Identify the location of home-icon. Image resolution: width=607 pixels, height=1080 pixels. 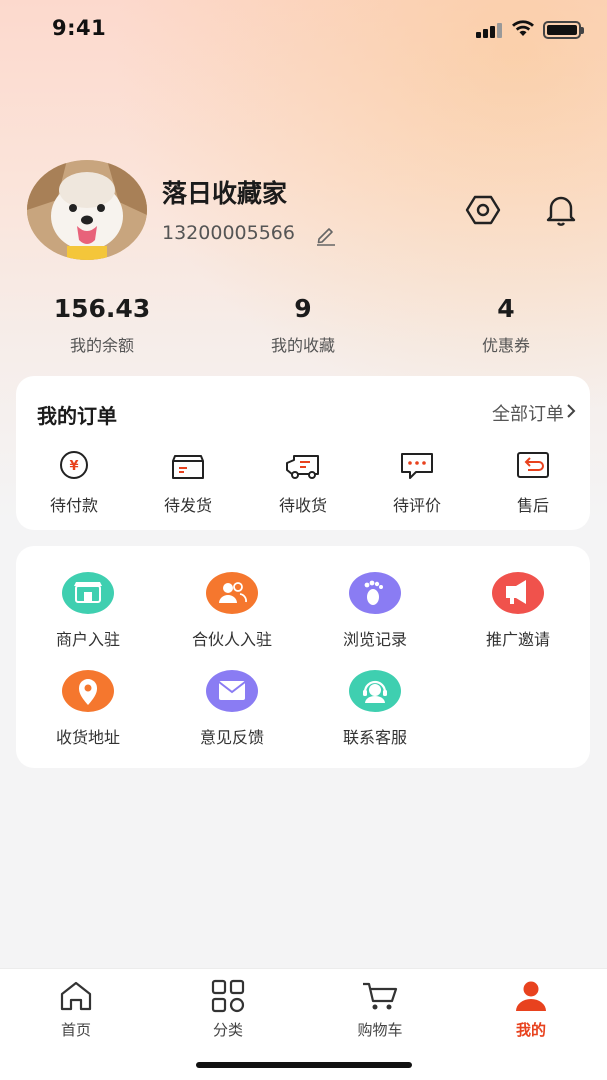
(76, 996).